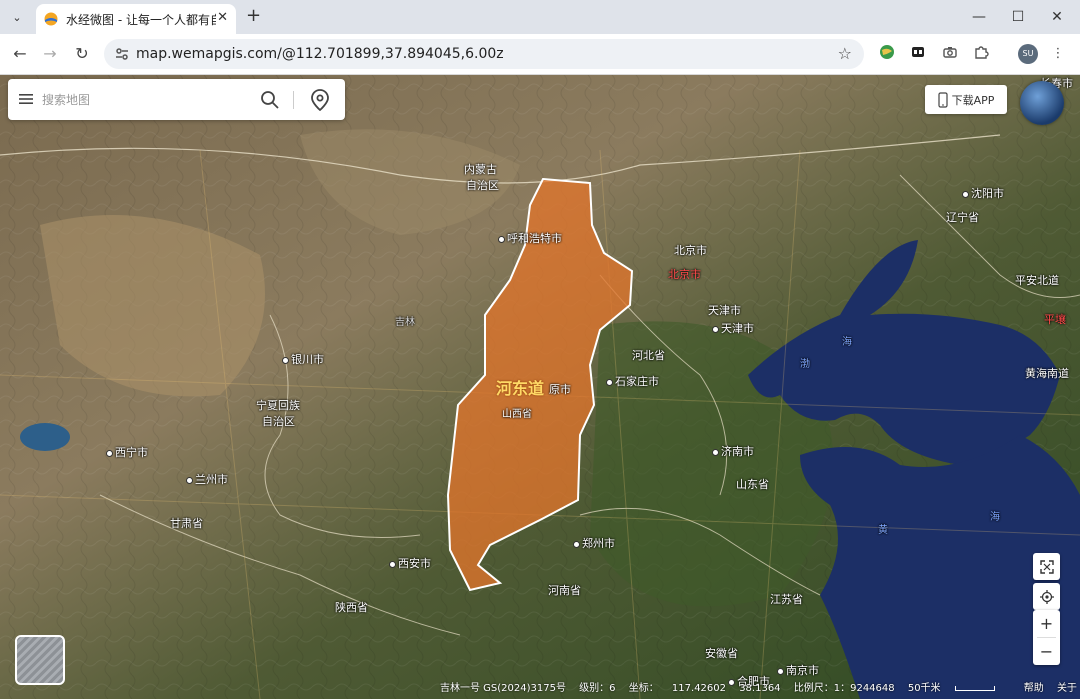 The height and width of the screenshot is (699, 1080). Describe the element at coordinates (480, 169) in the screenshot. I see `label-inner-mongolia: 内蒙古` at that location.